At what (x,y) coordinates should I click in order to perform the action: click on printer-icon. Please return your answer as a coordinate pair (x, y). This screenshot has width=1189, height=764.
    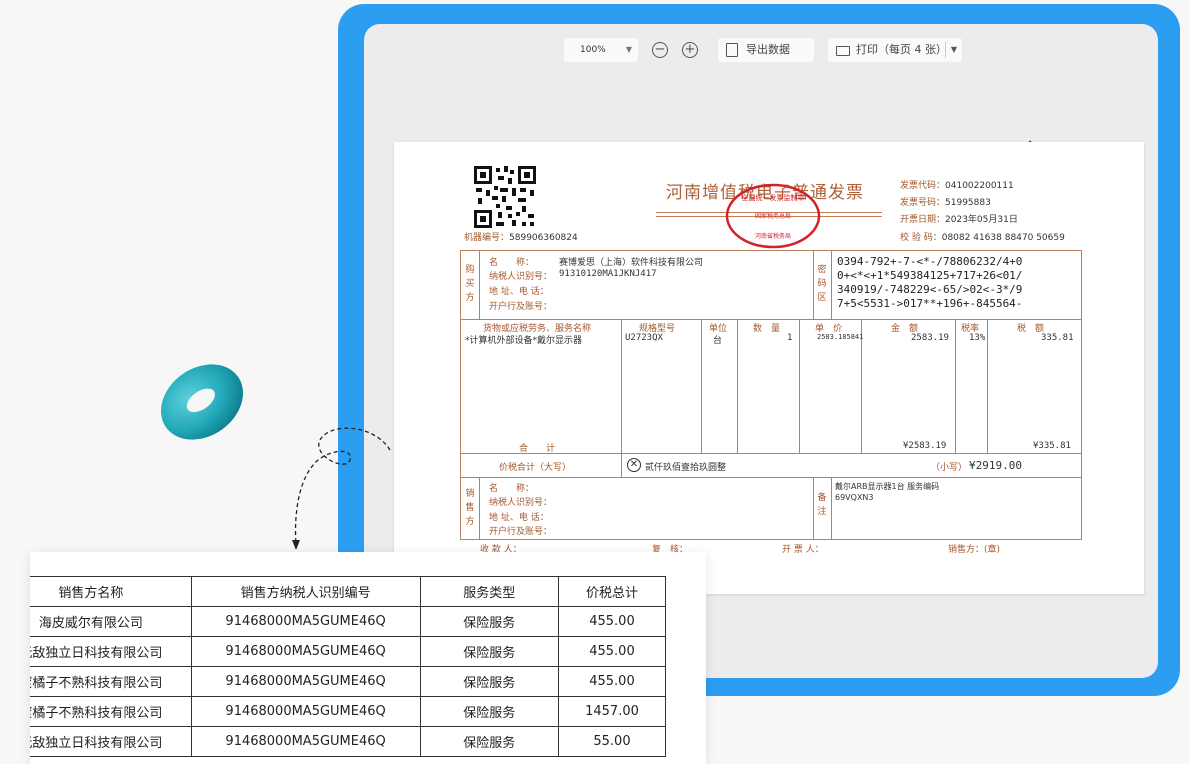
    Looking at the image, I should click on (843, 51).